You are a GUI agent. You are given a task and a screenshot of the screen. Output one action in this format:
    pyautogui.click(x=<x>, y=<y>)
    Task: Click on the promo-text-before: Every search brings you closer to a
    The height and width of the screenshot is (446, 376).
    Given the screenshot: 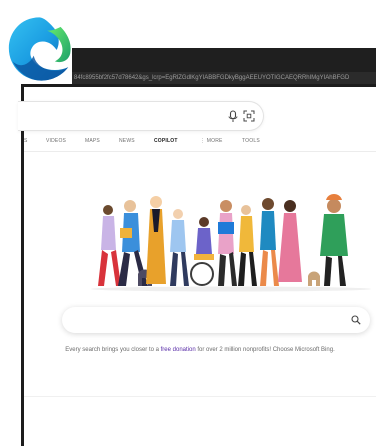 What is the action you would take?
    pyautogui.click(x=113, y=350)
    